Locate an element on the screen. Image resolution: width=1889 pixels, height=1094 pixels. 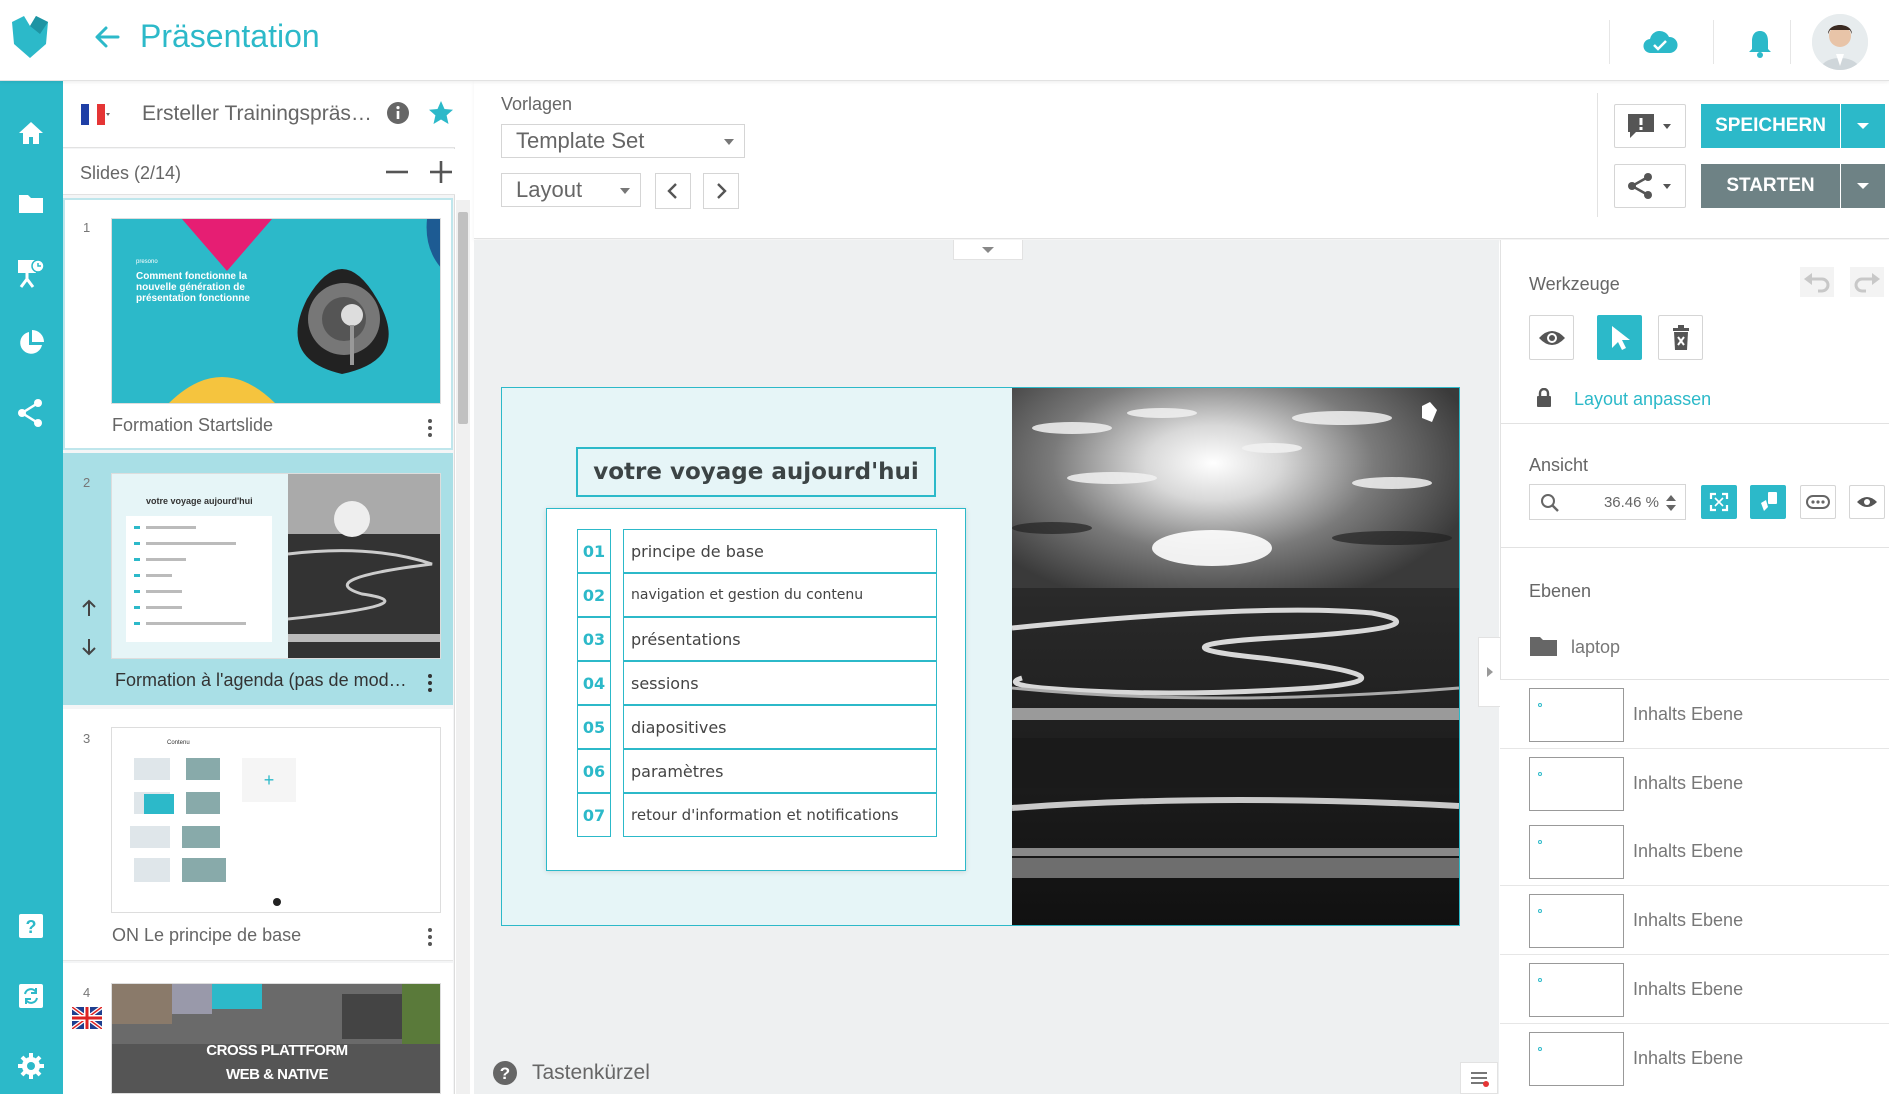
slide-title: votre voyage aujourd'hui is located at coordinates (756, 472).